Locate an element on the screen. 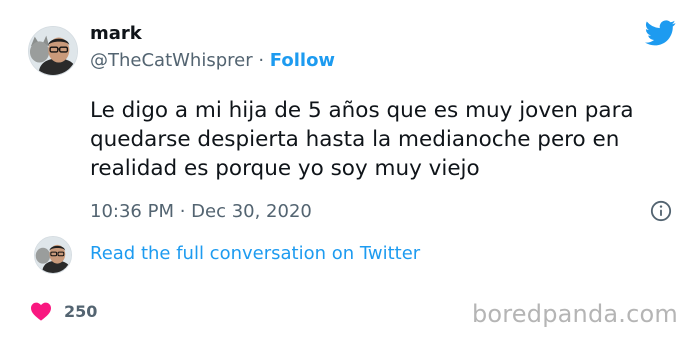 The height and width of the screenshot is (339, 700). follow-button: Follow is located at coordinates (302, 60).